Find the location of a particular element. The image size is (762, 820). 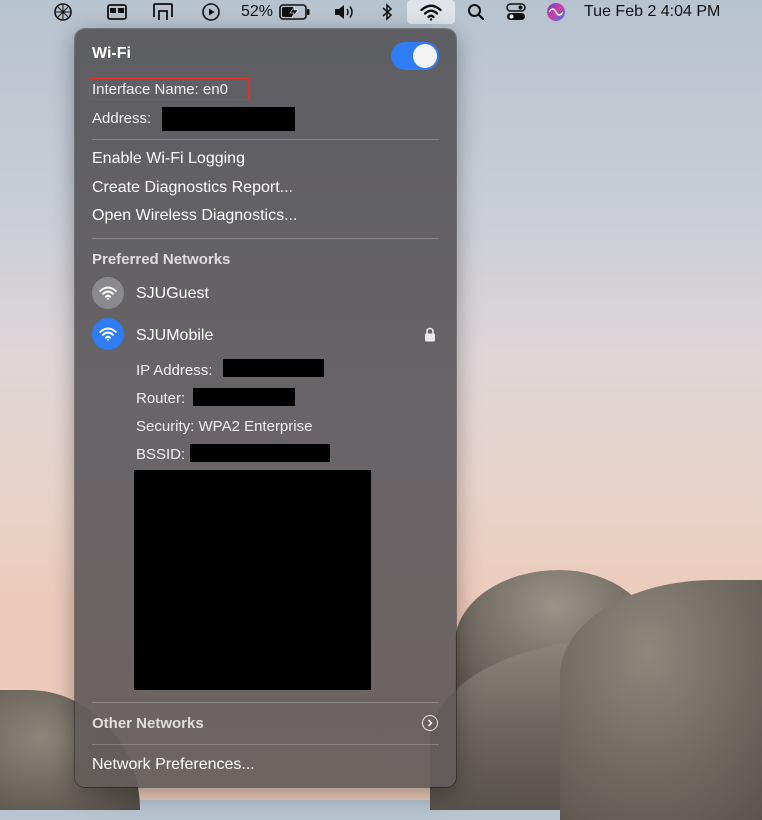

battery-icon is located at coordinates (295, 12).